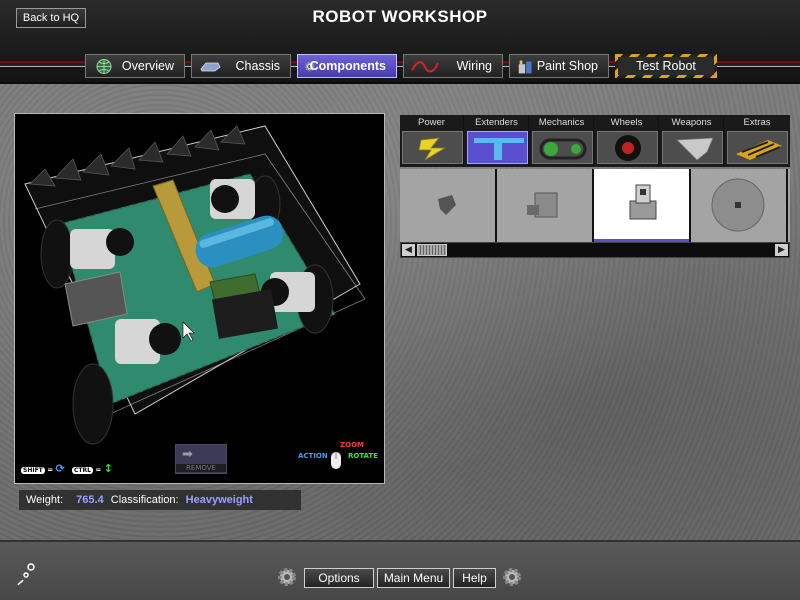  I want to click on tab-label: Chassis, so click(257, 66).